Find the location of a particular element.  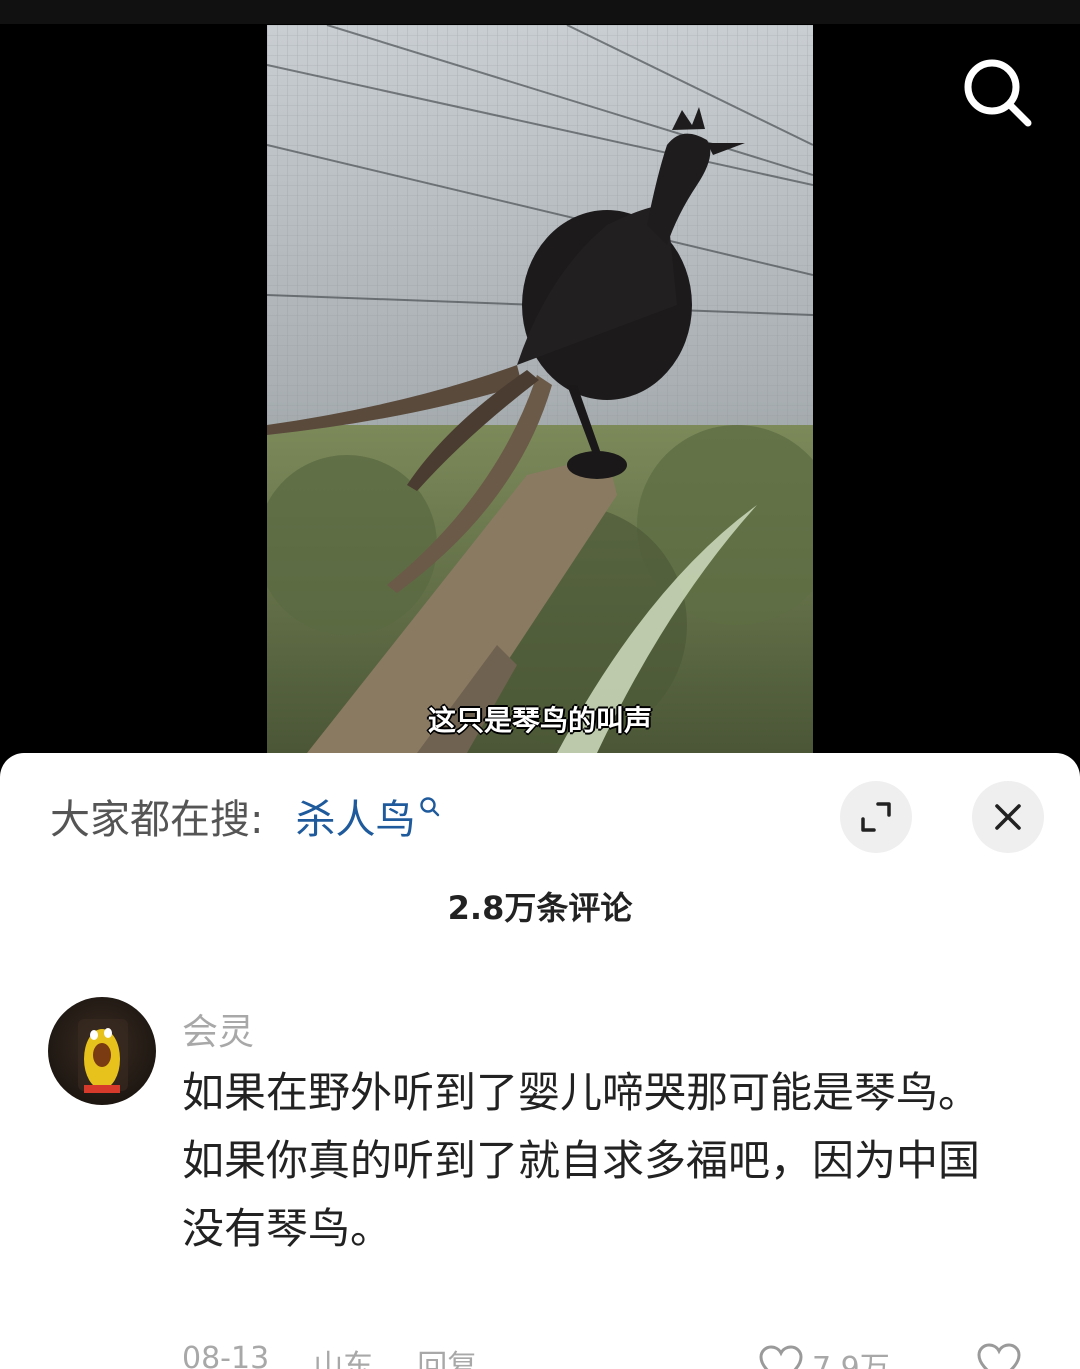

comment-location: 山东 is located at coordinates (343, 1359).